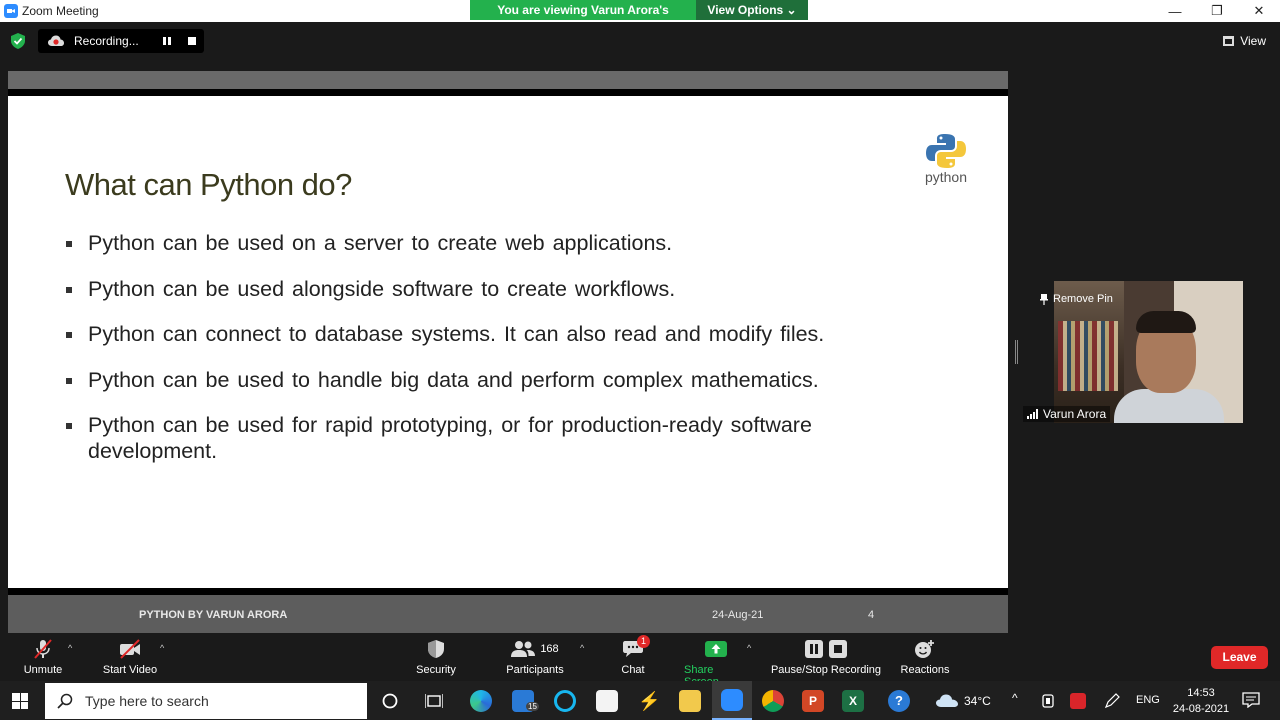  What do you see at coordinates (1048, 701) in the screenshot?
I see `device-icon` at bounding box center [1048, 701].